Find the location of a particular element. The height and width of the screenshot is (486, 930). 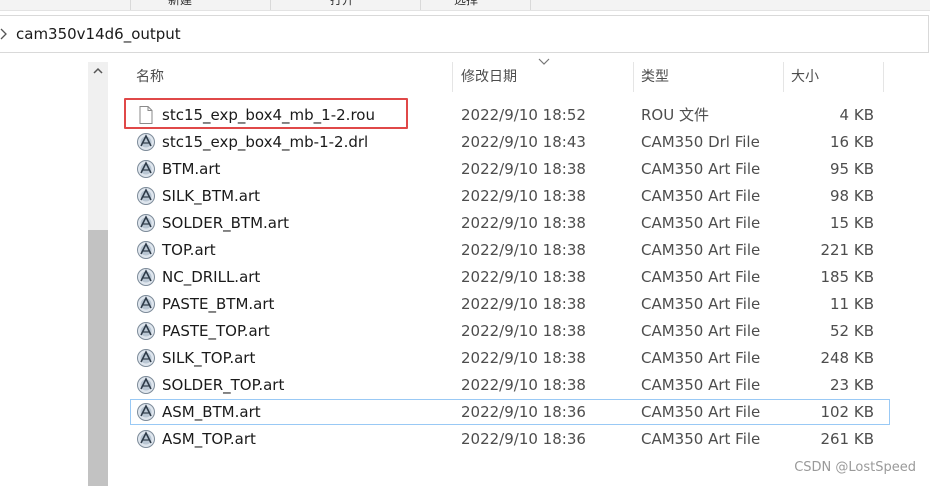

file-name: PASTE_BTM.art is located at coordinates (218, 304).